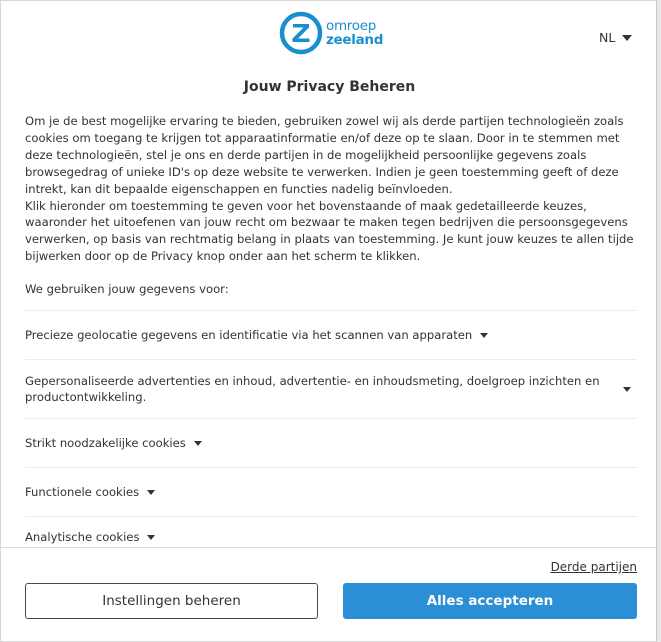  I want to click on logo-wordmark: omroep zeeland, so click(354, 33).